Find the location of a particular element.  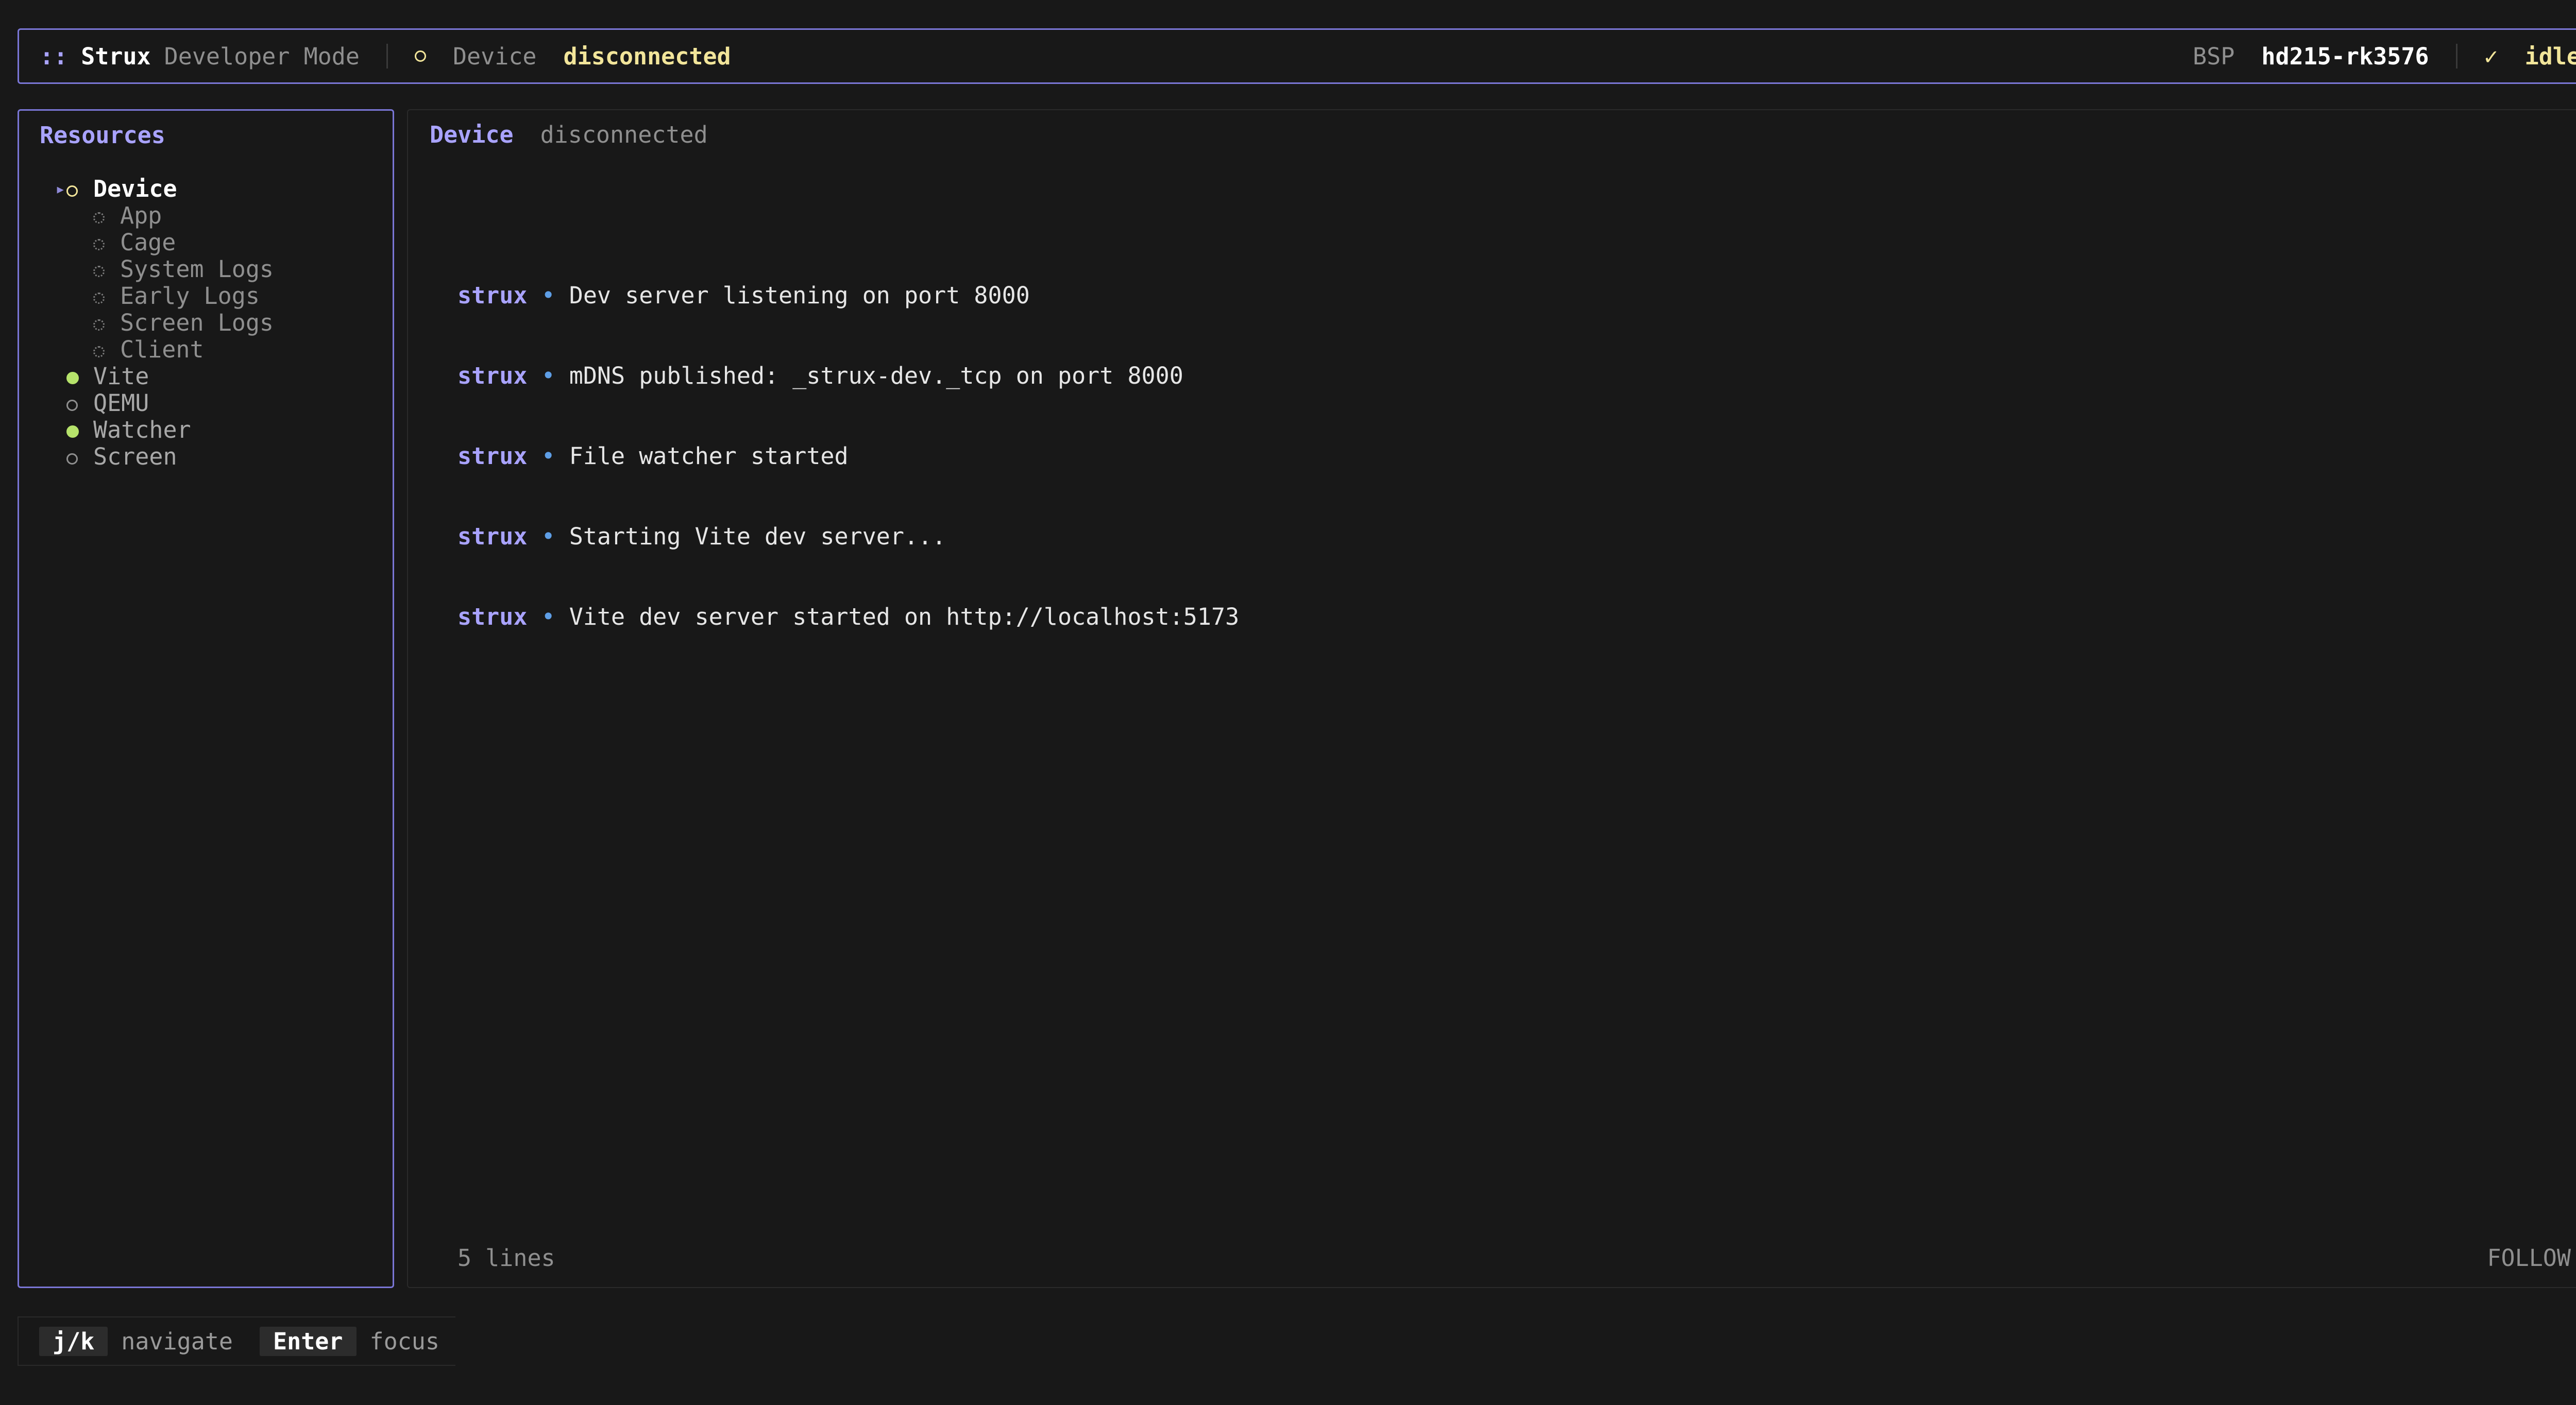

device-status: disconnected is located at coordinates (647, 56).